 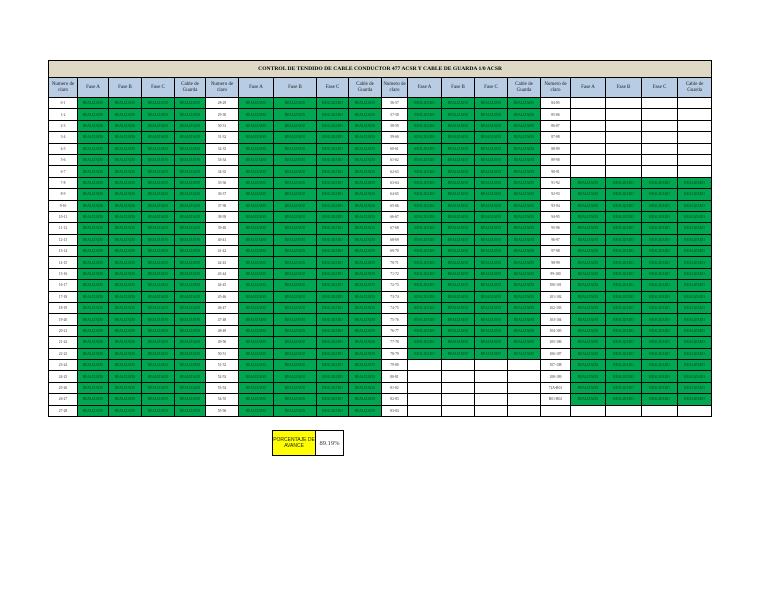 What do you see at coordinates (555, 217) in the screenshot?
I see `claro-cell: 94-95` at bounding box center [555, 217].